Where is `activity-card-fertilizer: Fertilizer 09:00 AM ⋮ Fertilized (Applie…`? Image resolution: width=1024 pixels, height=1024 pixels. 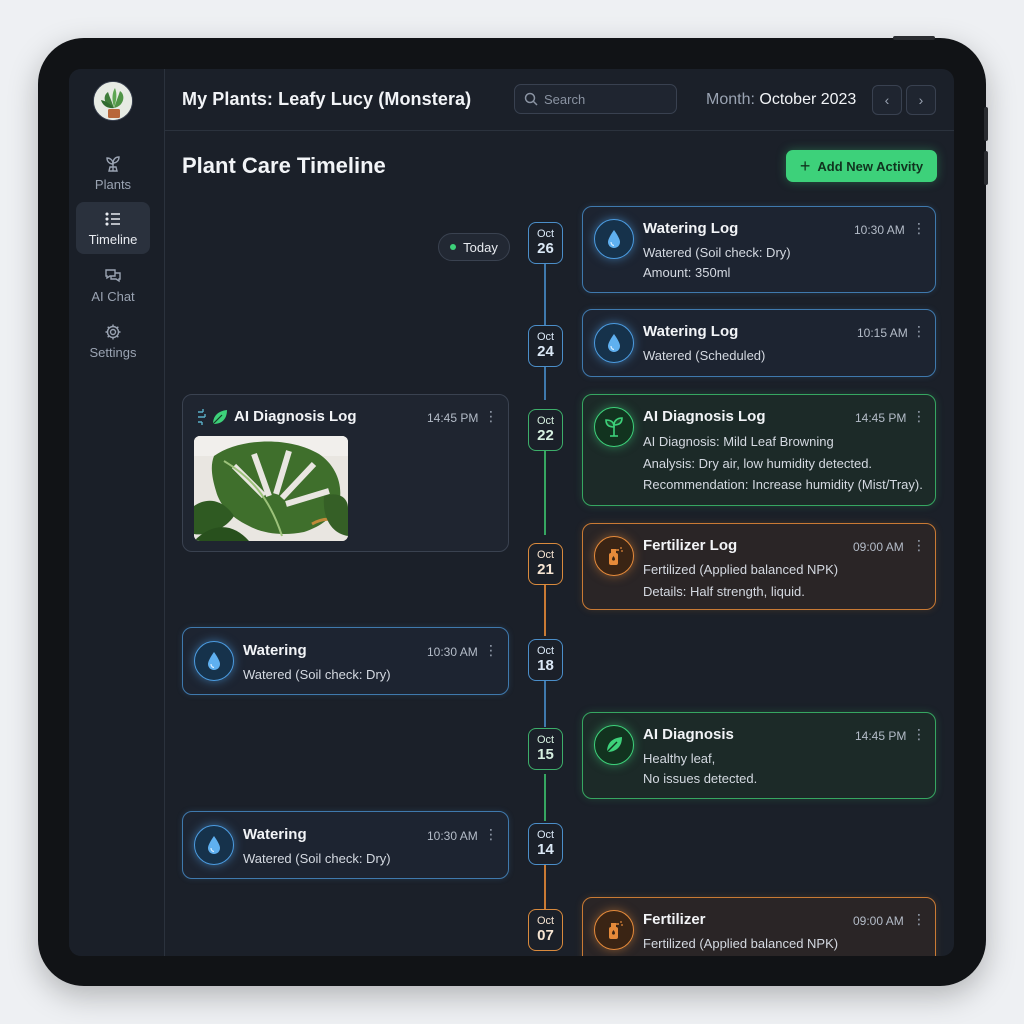
activity-card-fertilizer: Fertilizer 09:00 AM ⋮ Fertilized (Applie… is located at coordinates (759, 926).